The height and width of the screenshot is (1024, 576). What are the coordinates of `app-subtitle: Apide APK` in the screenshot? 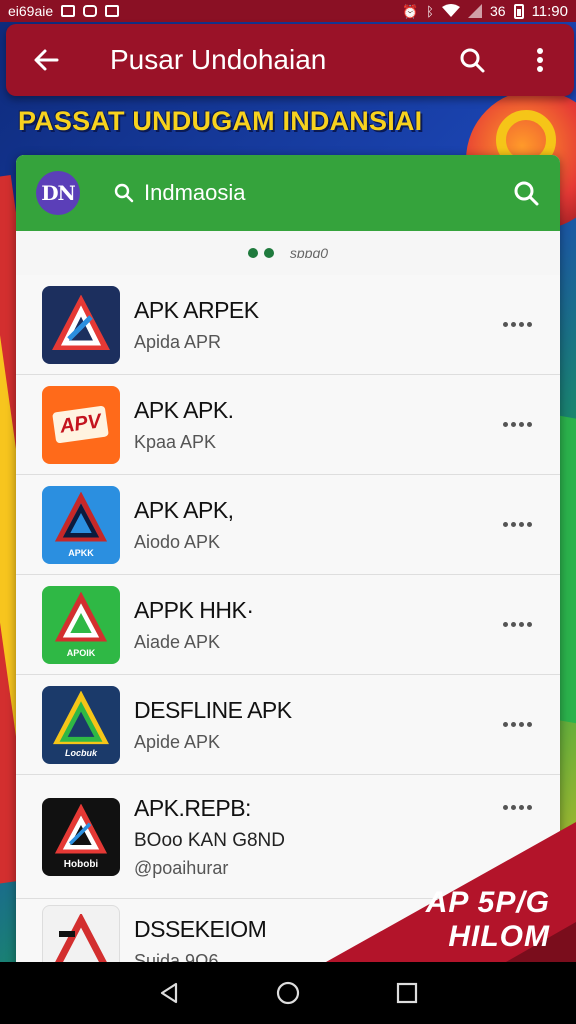 It's located at (177, 741).